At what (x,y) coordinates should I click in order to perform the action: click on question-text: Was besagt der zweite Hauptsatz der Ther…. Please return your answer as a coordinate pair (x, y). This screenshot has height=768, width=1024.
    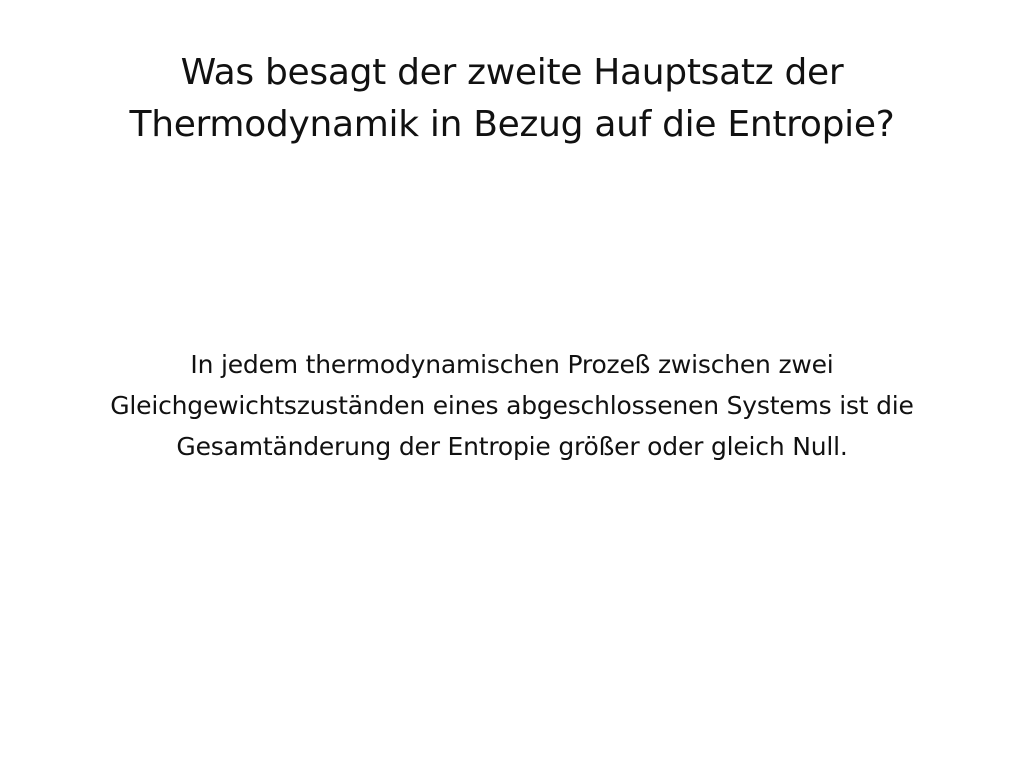
    Looking at the image, I should click on (512, 98).